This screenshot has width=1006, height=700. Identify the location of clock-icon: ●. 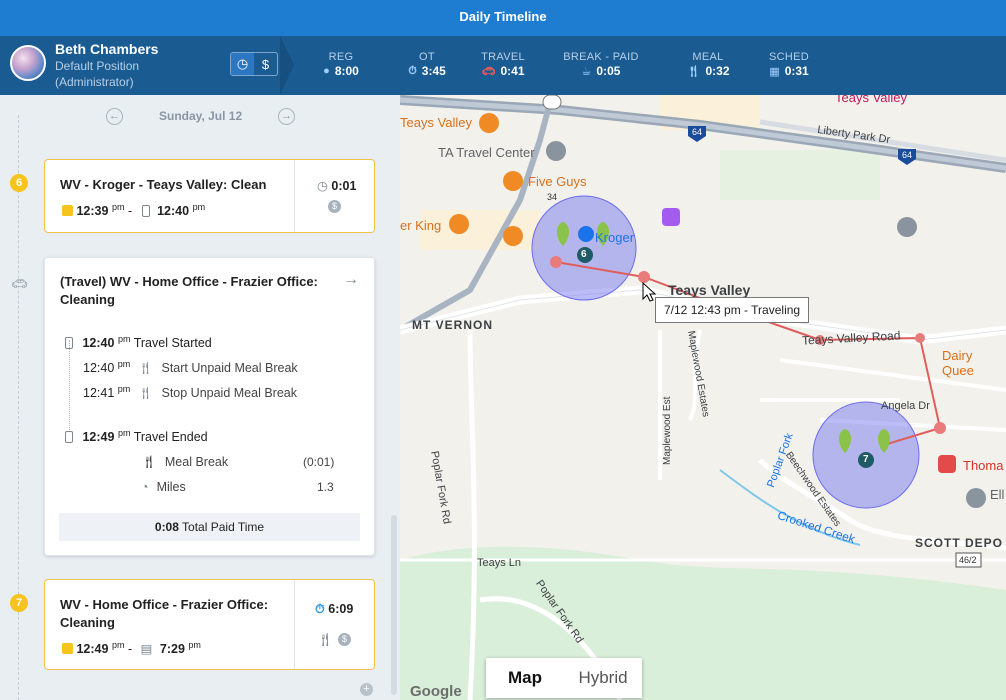
(326, 71).